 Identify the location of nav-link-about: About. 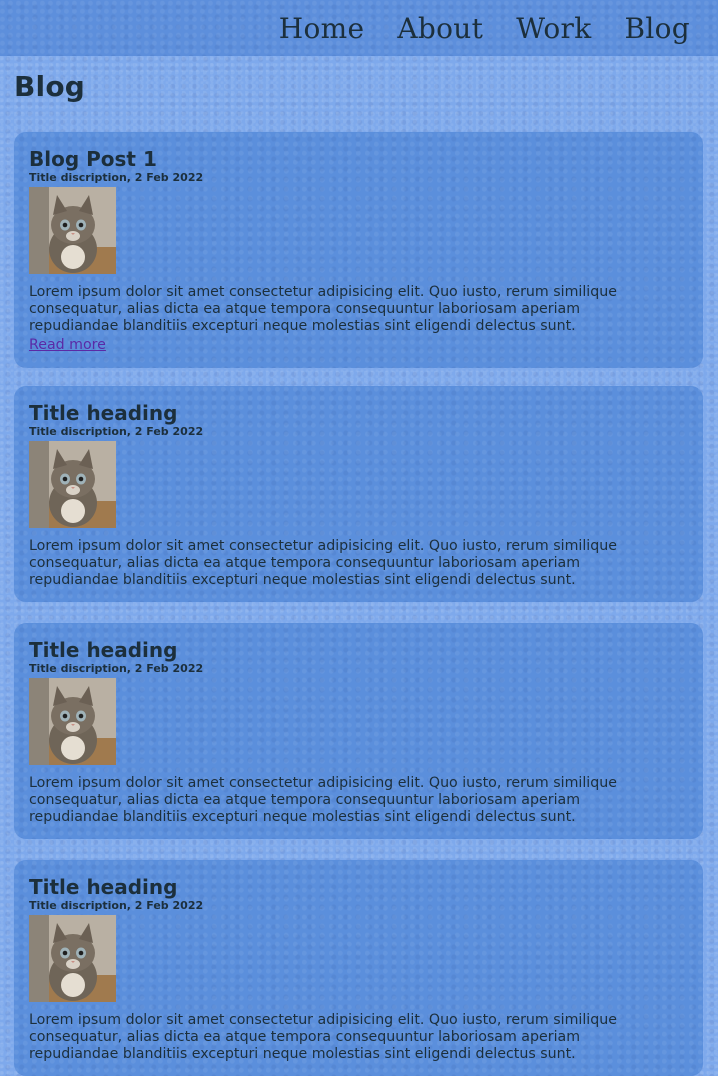
(440, 29).